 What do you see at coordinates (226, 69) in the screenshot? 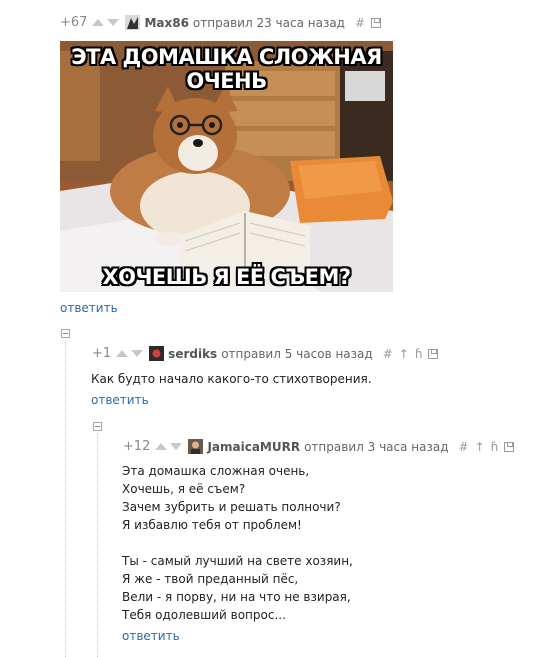
I see `meme-top-caption: ЭТА ДОМАШКА СЛОЖНАЯ ОЧЕНЬ` at bounding box center [226, 69].